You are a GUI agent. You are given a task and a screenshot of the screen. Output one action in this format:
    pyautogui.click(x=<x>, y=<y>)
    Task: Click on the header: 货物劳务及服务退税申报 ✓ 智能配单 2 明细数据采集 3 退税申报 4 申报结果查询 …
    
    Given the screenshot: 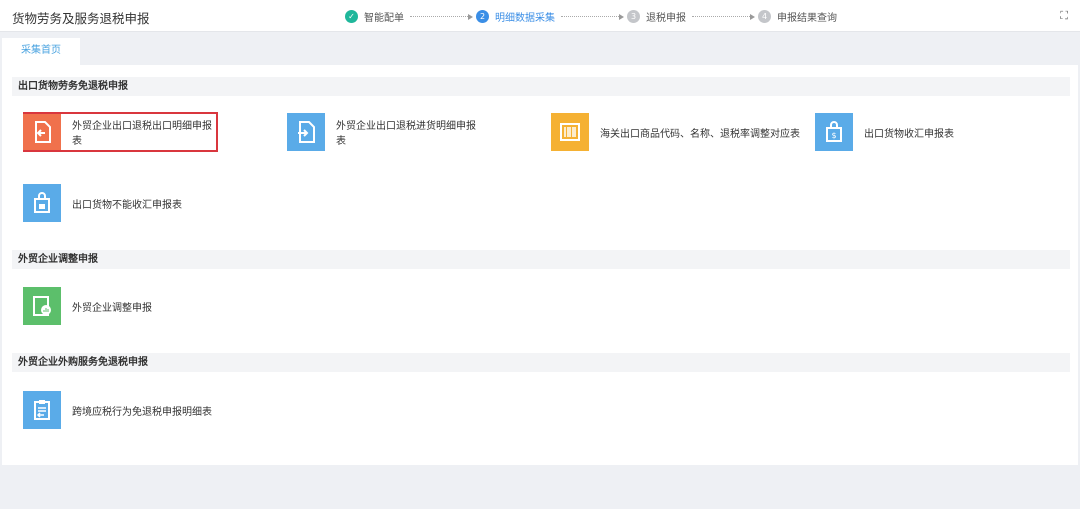 What is the action you would take?
    pyautogui.click(x=540, y=16)
    